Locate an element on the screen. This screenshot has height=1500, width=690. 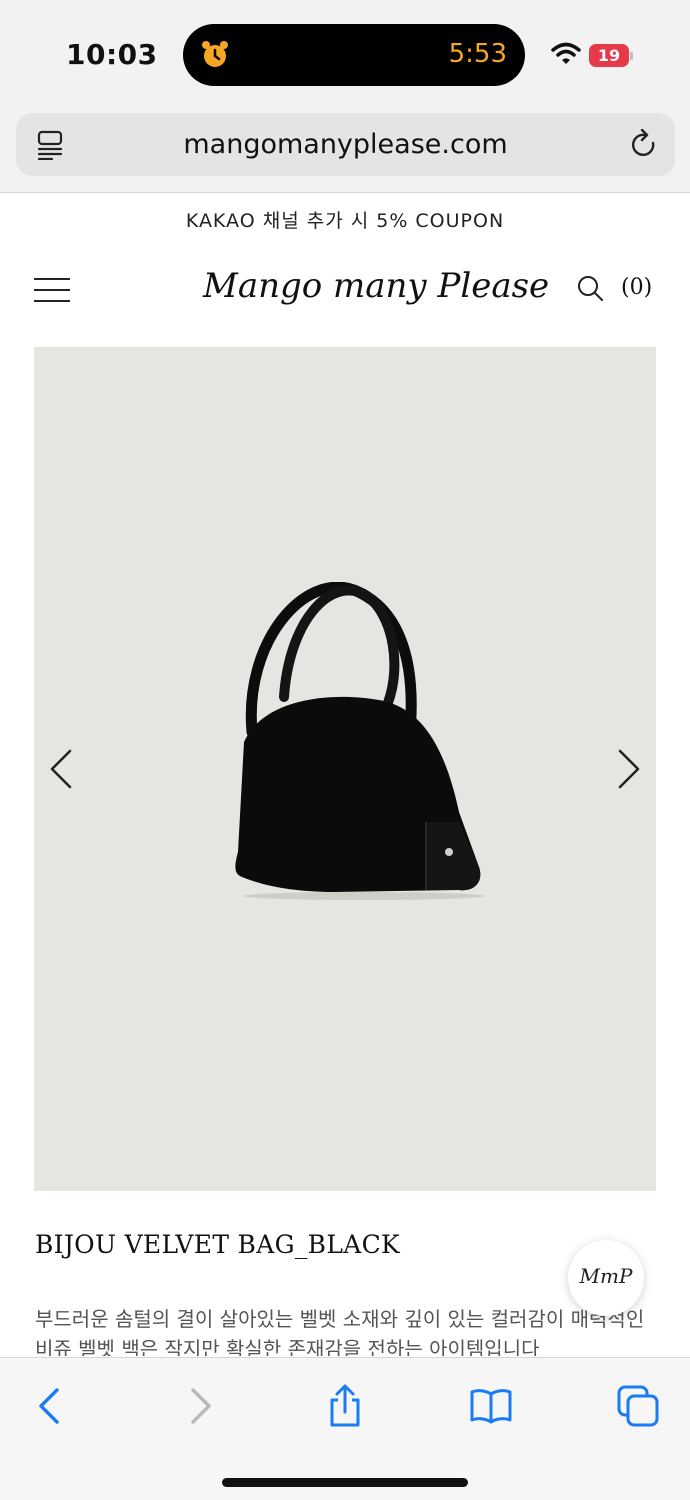
battery-level: 19 is located at coordinates (609, 55).